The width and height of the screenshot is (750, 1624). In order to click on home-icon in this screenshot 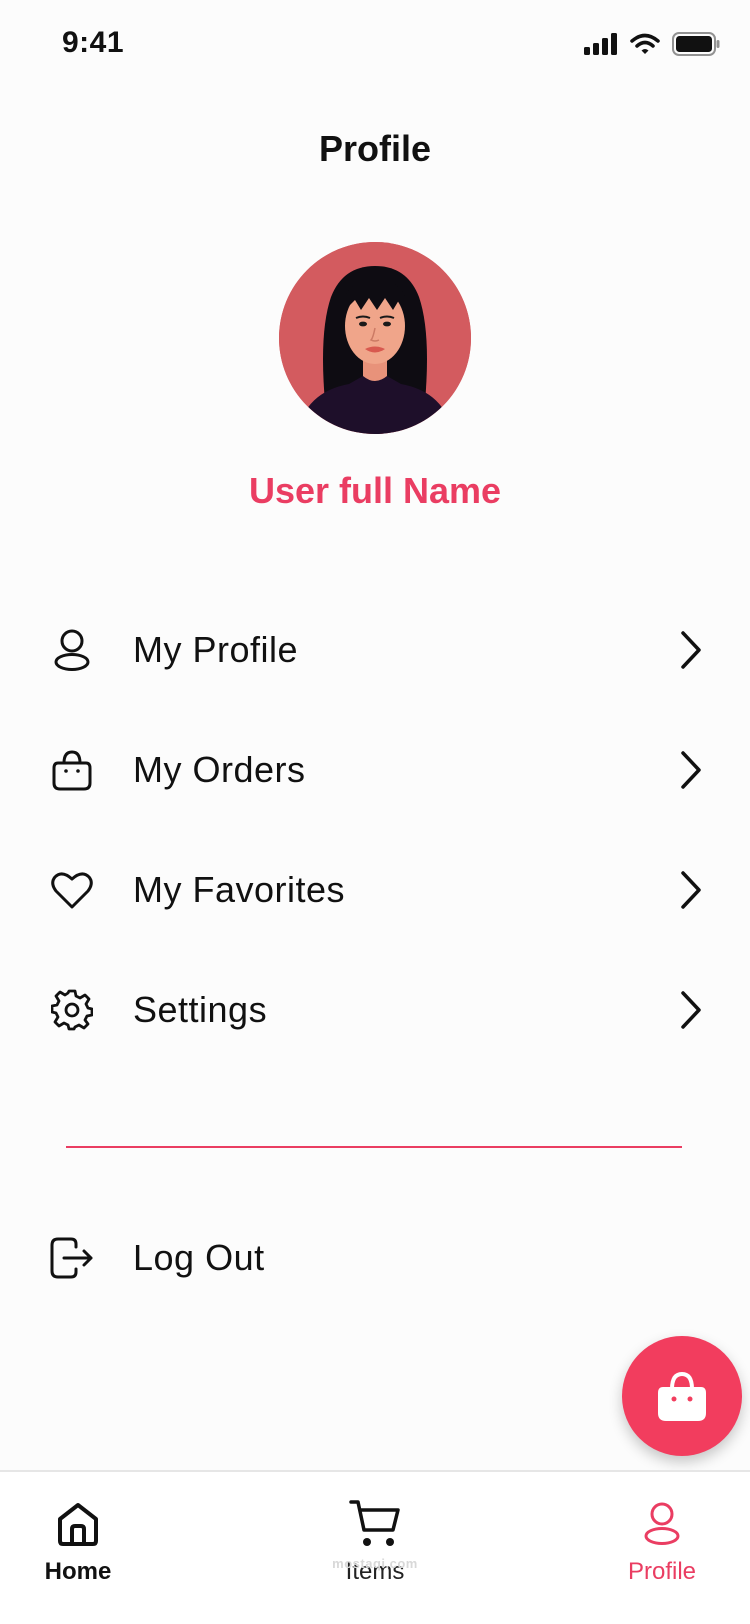, I will do `click(78, 1524)`.